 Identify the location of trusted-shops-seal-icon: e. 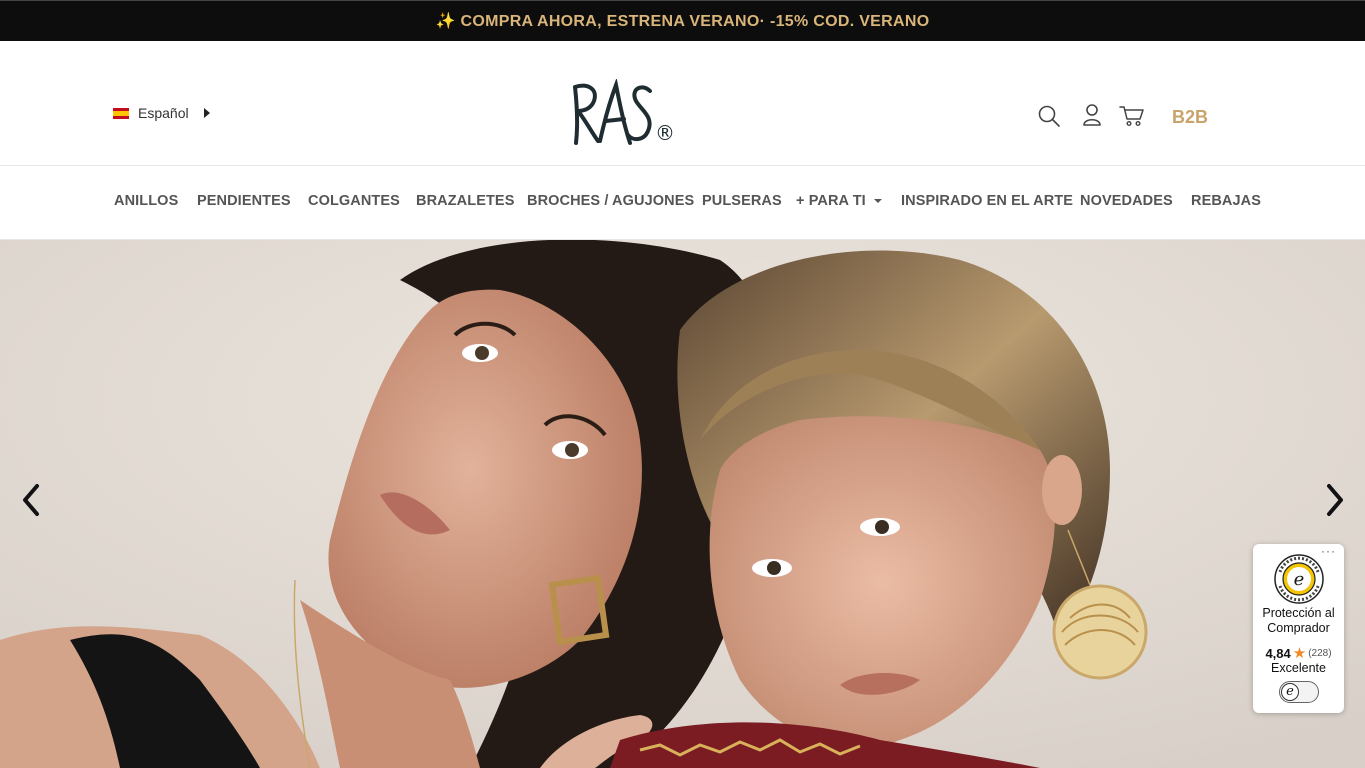
(1299, 579).